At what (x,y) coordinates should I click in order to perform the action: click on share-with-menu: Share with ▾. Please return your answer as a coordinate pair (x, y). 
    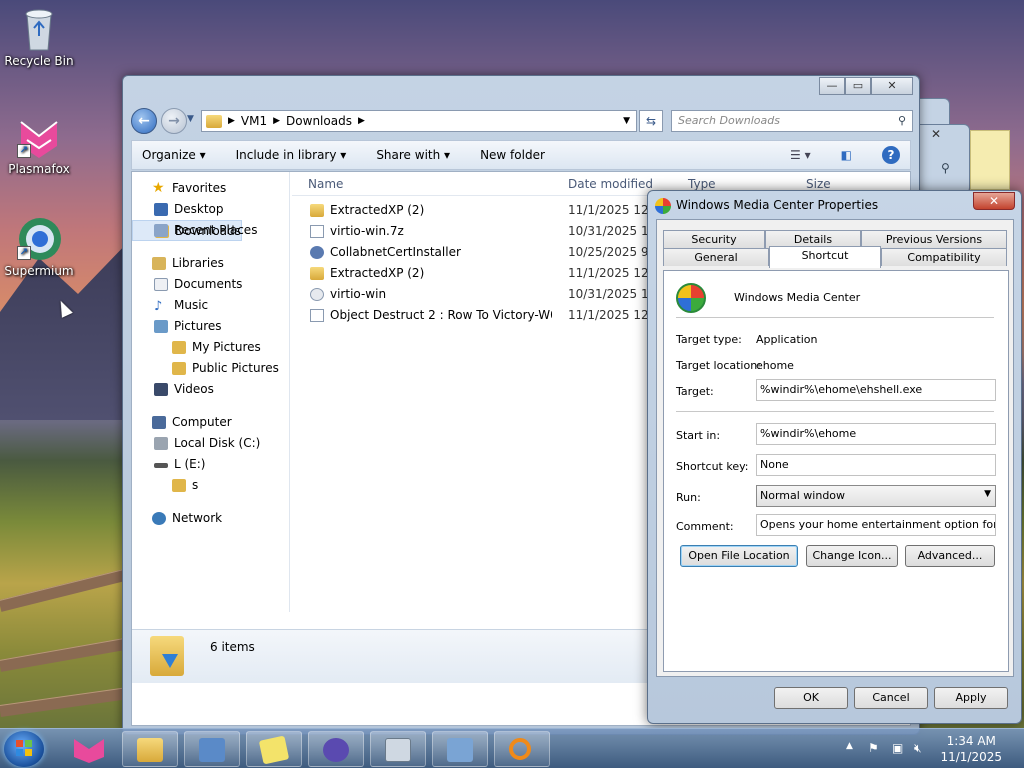
    Looking at the image, I should click on (413, 155).